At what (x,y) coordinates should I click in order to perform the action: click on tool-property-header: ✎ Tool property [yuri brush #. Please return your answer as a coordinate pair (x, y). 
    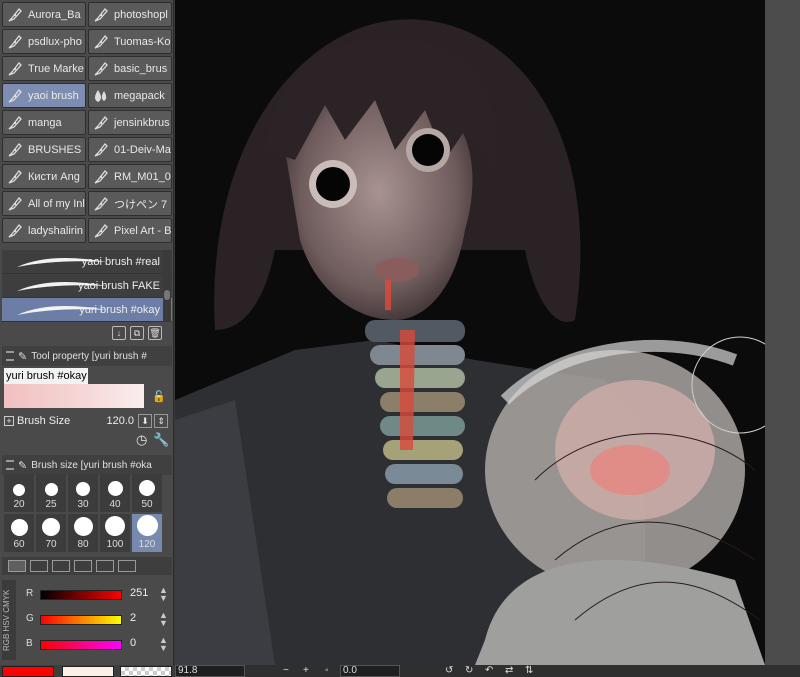
    Looking at the image, I should click on (87, 356).